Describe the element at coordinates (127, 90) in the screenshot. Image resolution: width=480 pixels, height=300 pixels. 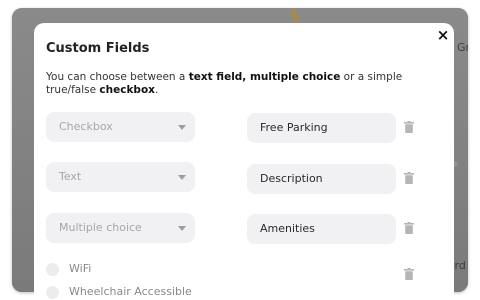
I see `description-bold: checkbox` at that location.